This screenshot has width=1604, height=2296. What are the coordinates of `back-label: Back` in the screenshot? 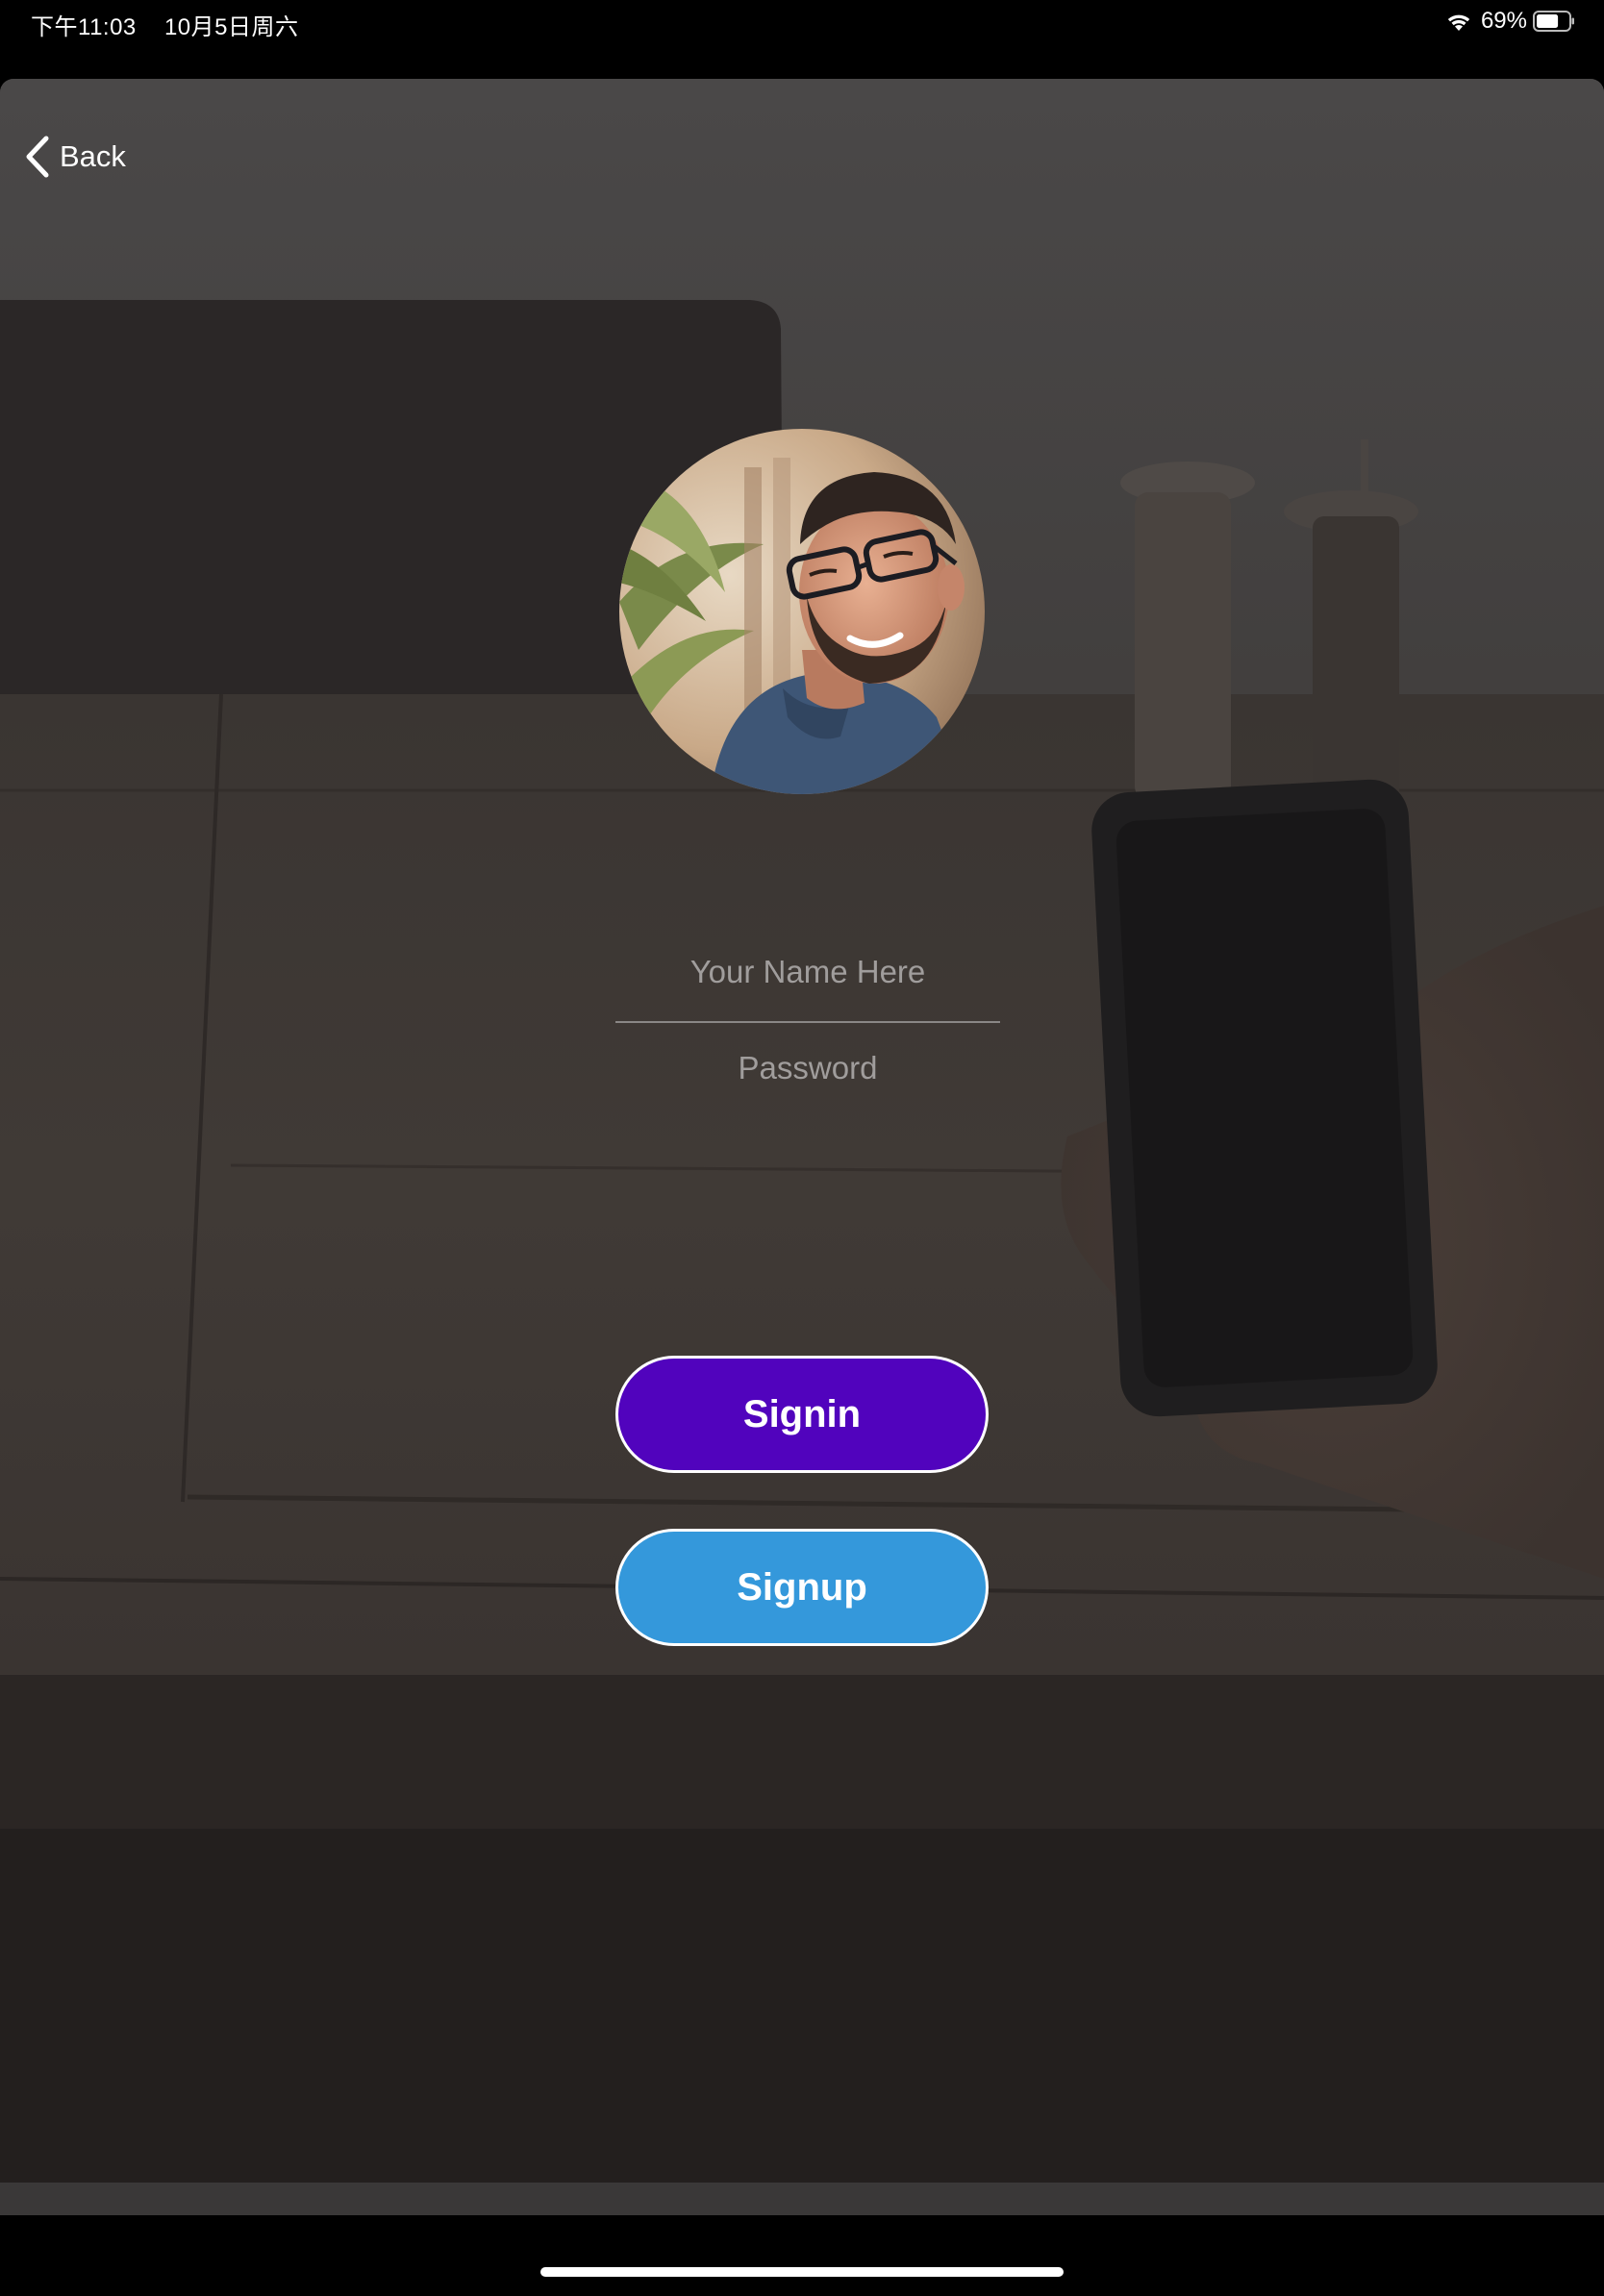 It's located at (93, 156).